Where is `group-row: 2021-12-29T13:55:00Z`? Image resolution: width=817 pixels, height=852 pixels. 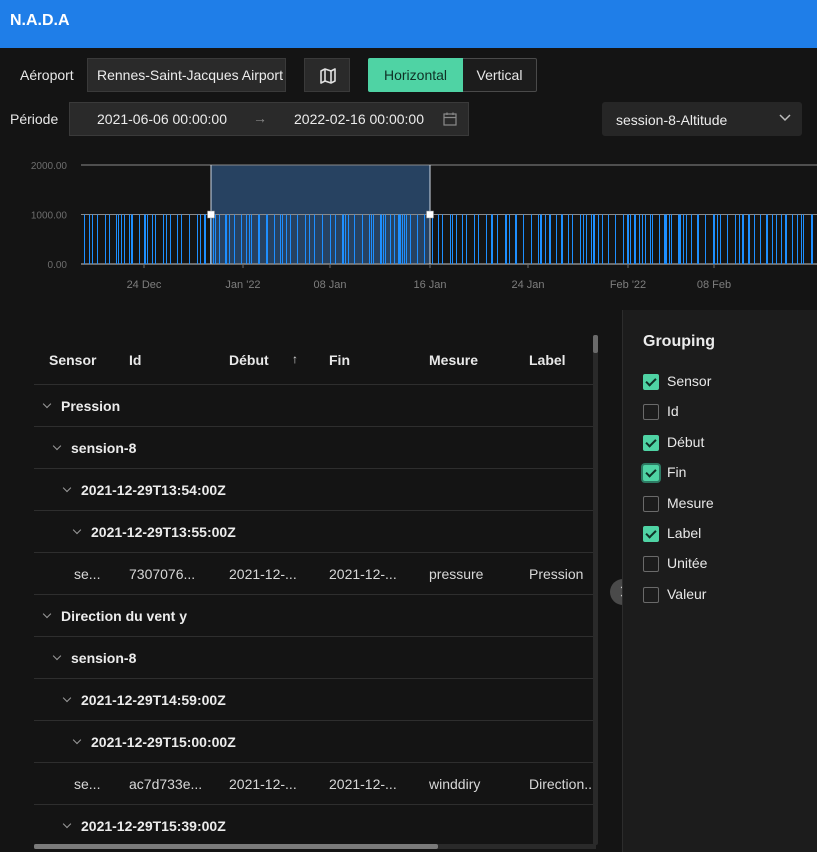 group-row: 2021-12-29T13:55:00Z is located at coordinates (314, 532).